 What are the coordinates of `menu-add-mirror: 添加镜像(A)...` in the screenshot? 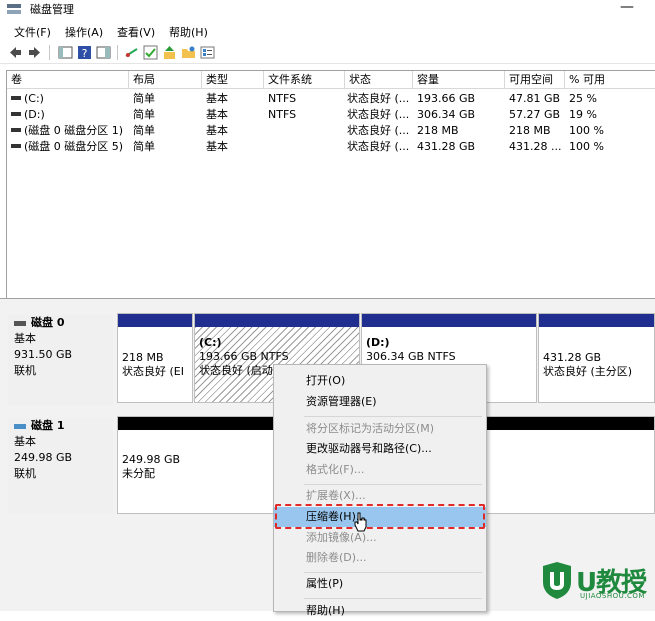 It's located at (380, 538).